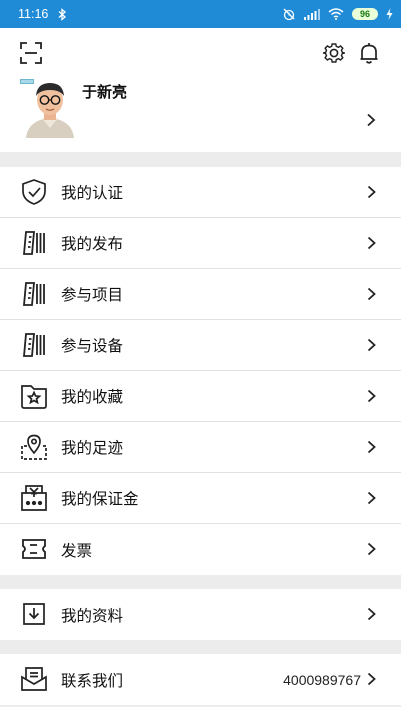  Describe the element at coordinates (200, 396) in the screenshot. I see `menu-item-favorites: 我的收藏` at that location.